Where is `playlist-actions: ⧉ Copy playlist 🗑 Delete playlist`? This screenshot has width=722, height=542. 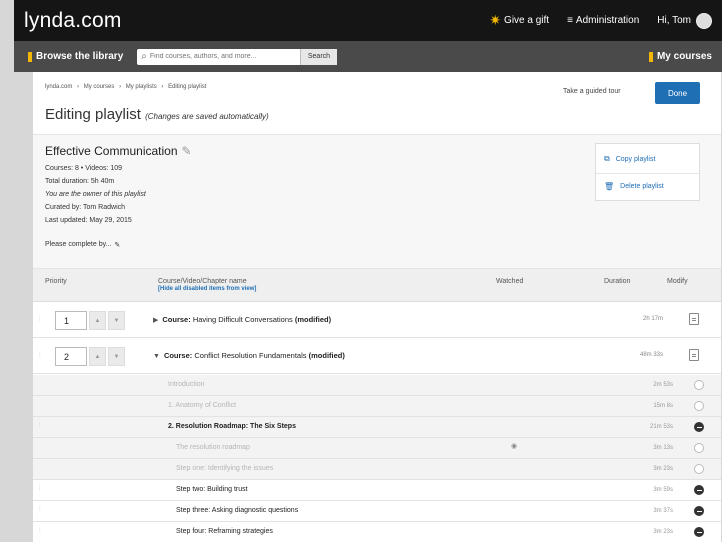 playlist-actions: ⧉ Copy playlist 🗑 Delete playlist is located at coordinates (647, 172).